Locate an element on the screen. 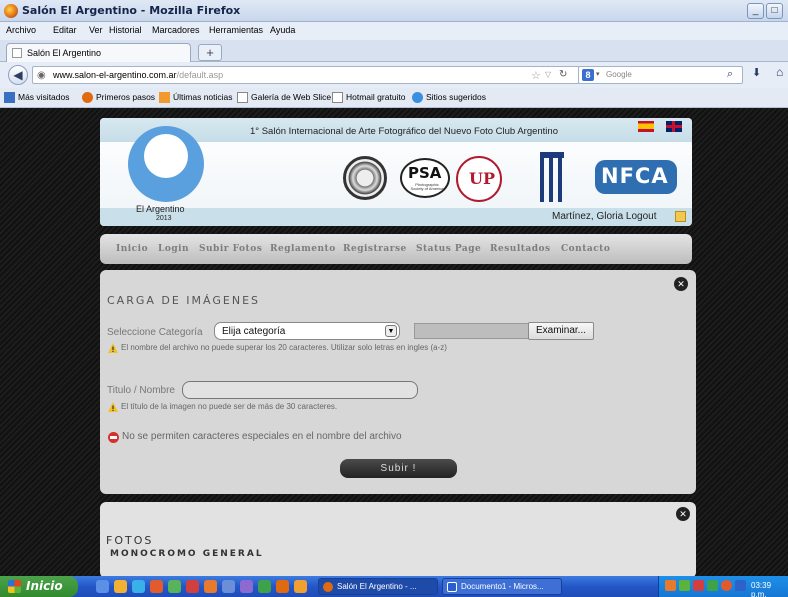 The width and height of the screenshot is (788, 597). search-bar: 8 ▾ Google ⌕ is located at coordinates (660, 75).